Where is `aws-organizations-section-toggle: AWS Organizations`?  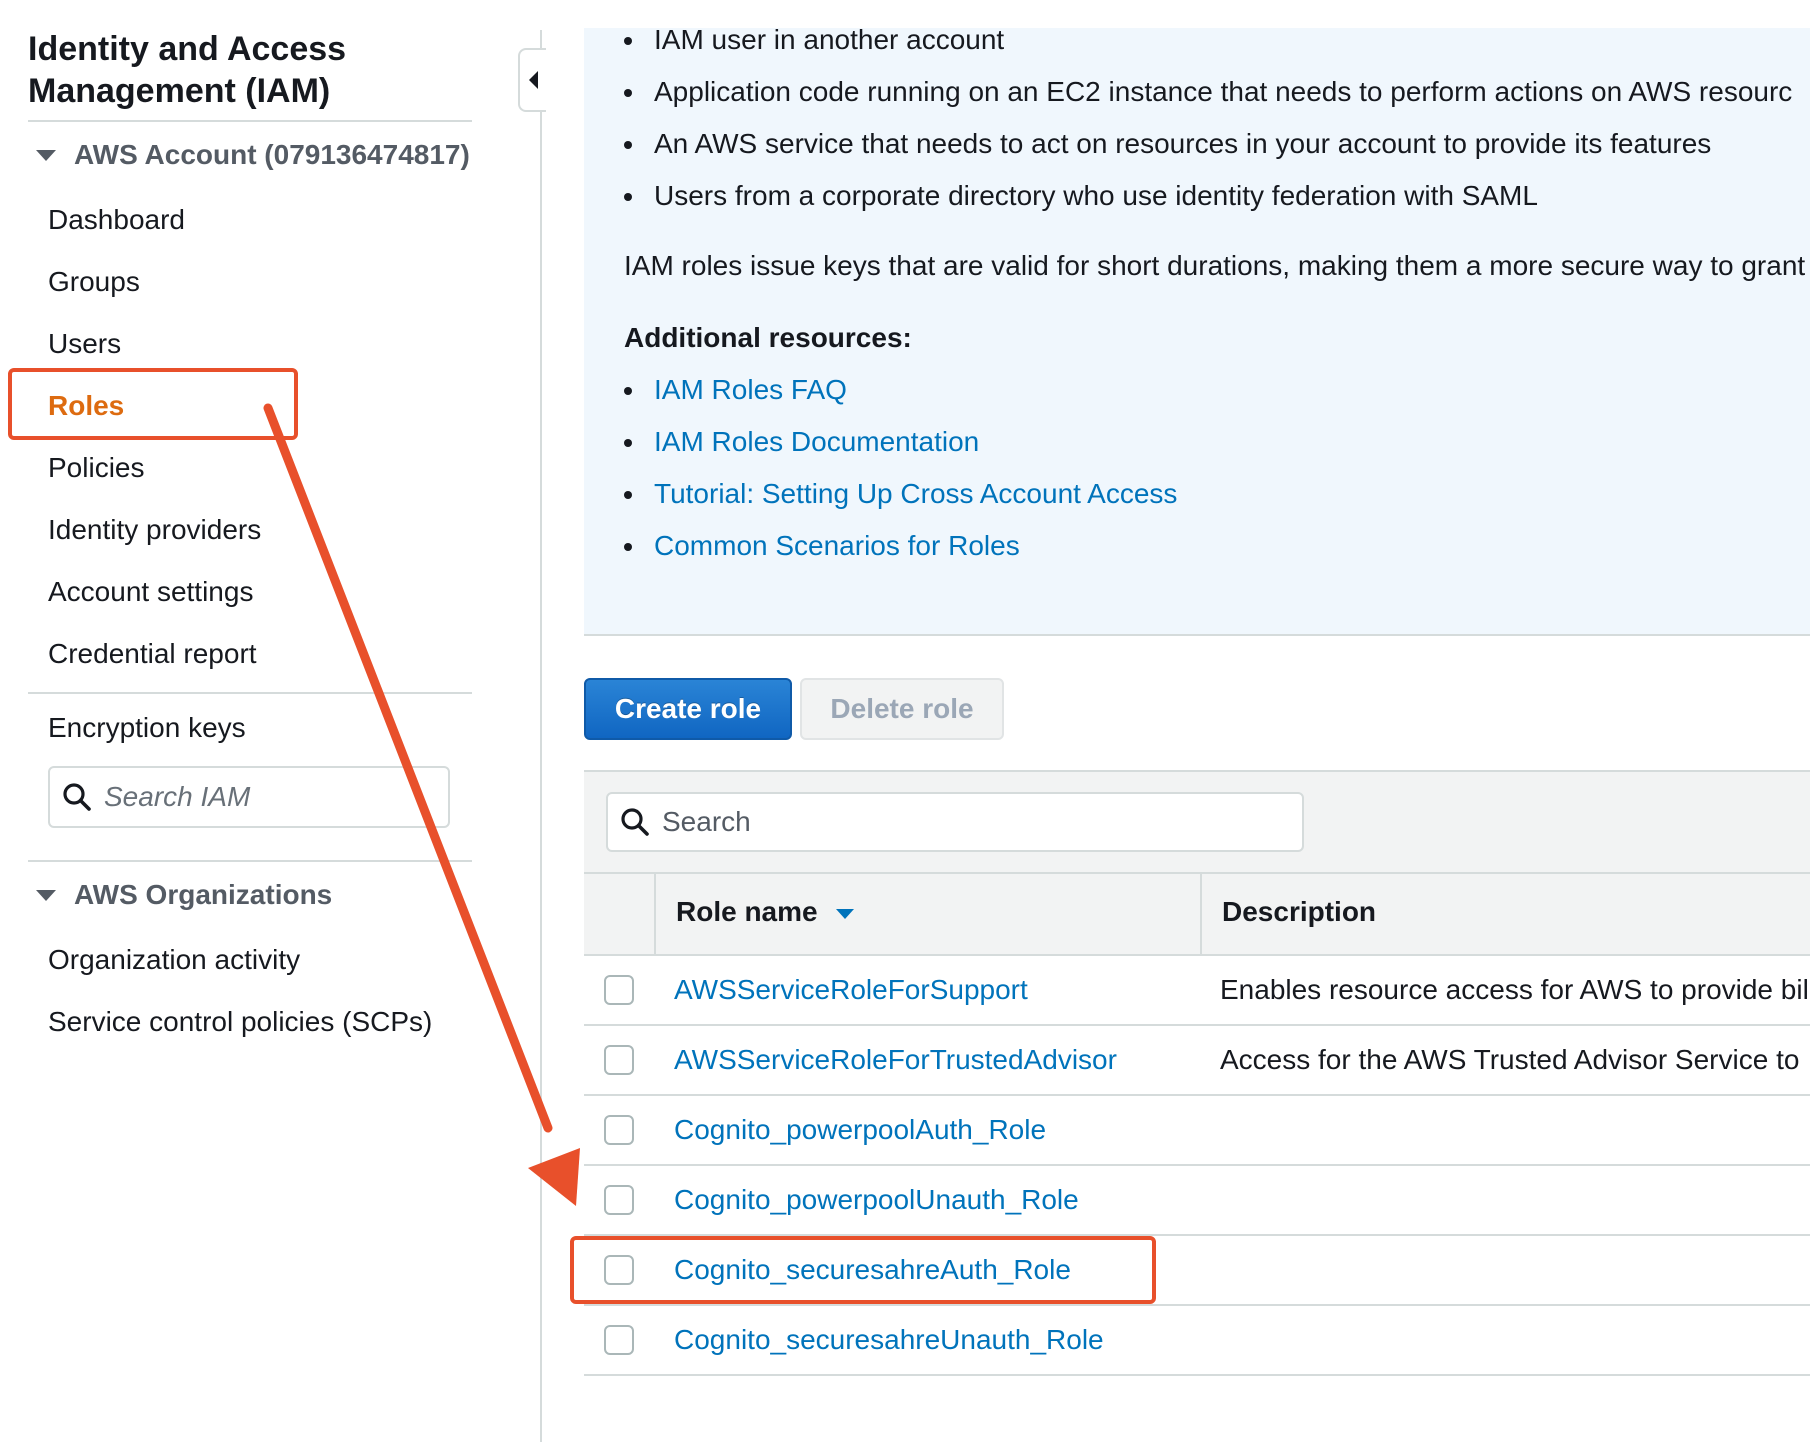 aws-organizations-section-toggle: AWS Organizations is located at coordinates (184, 895).